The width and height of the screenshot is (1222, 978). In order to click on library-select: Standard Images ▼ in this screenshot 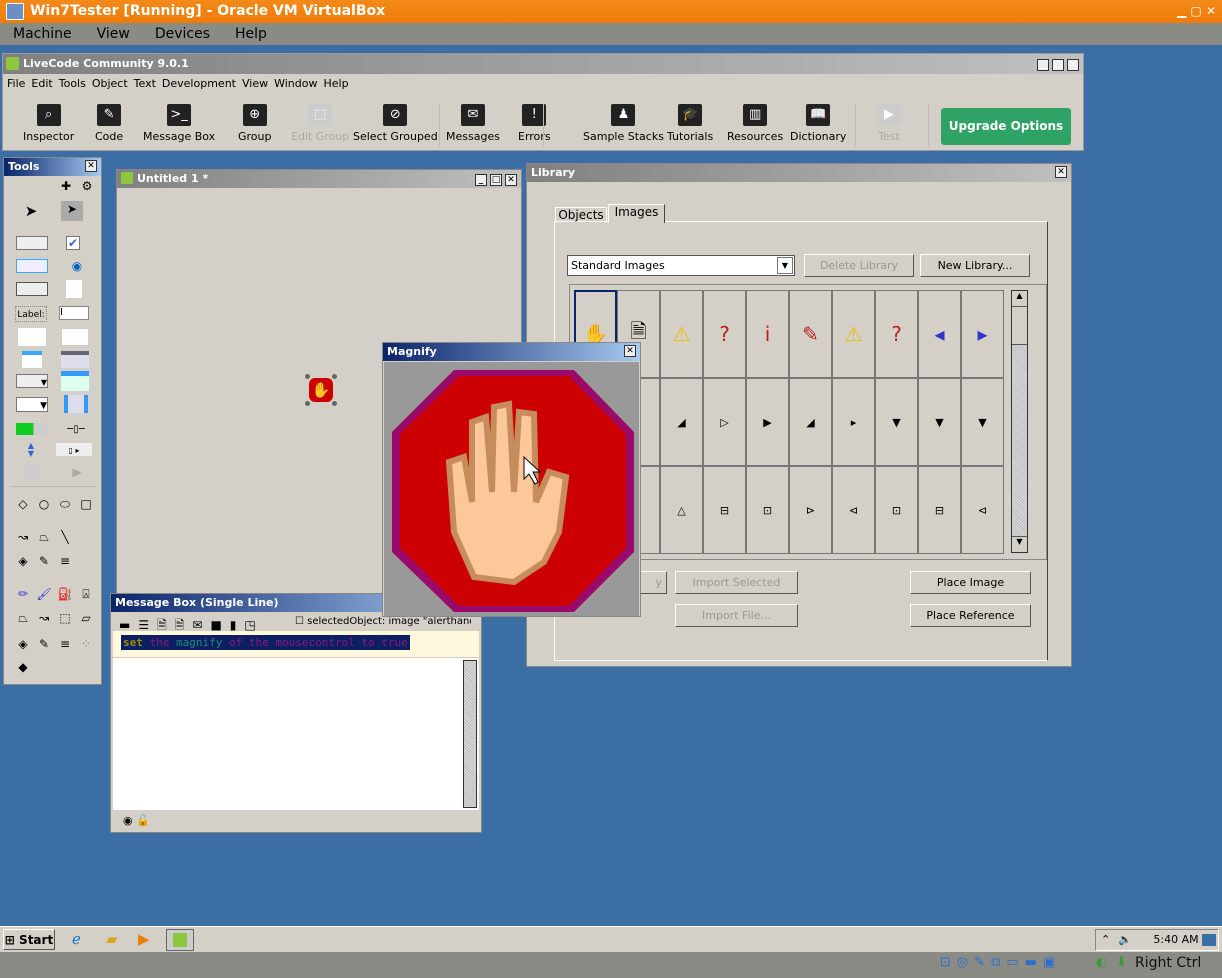, I will do `click(681, 265)`.